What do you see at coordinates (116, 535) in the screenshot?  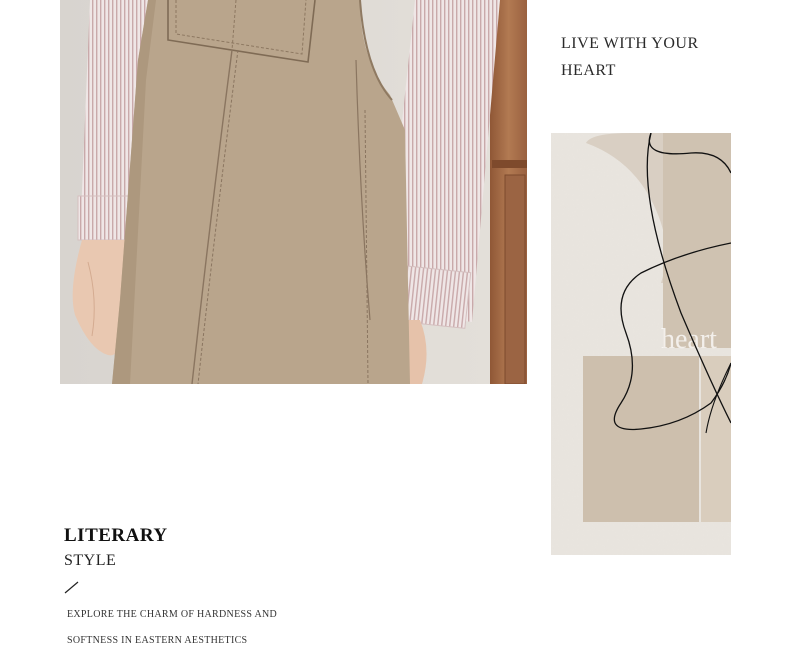 I see `headline-literary: LITERARY` at bounding box center [116, 535].